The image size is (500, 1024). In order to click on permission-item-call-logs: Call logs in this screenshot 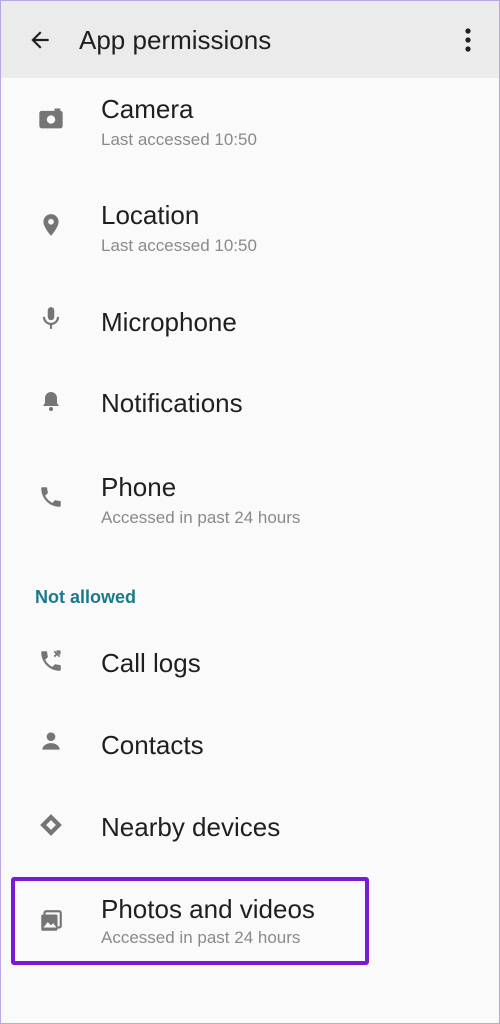, I will do `click(250, 672)`.